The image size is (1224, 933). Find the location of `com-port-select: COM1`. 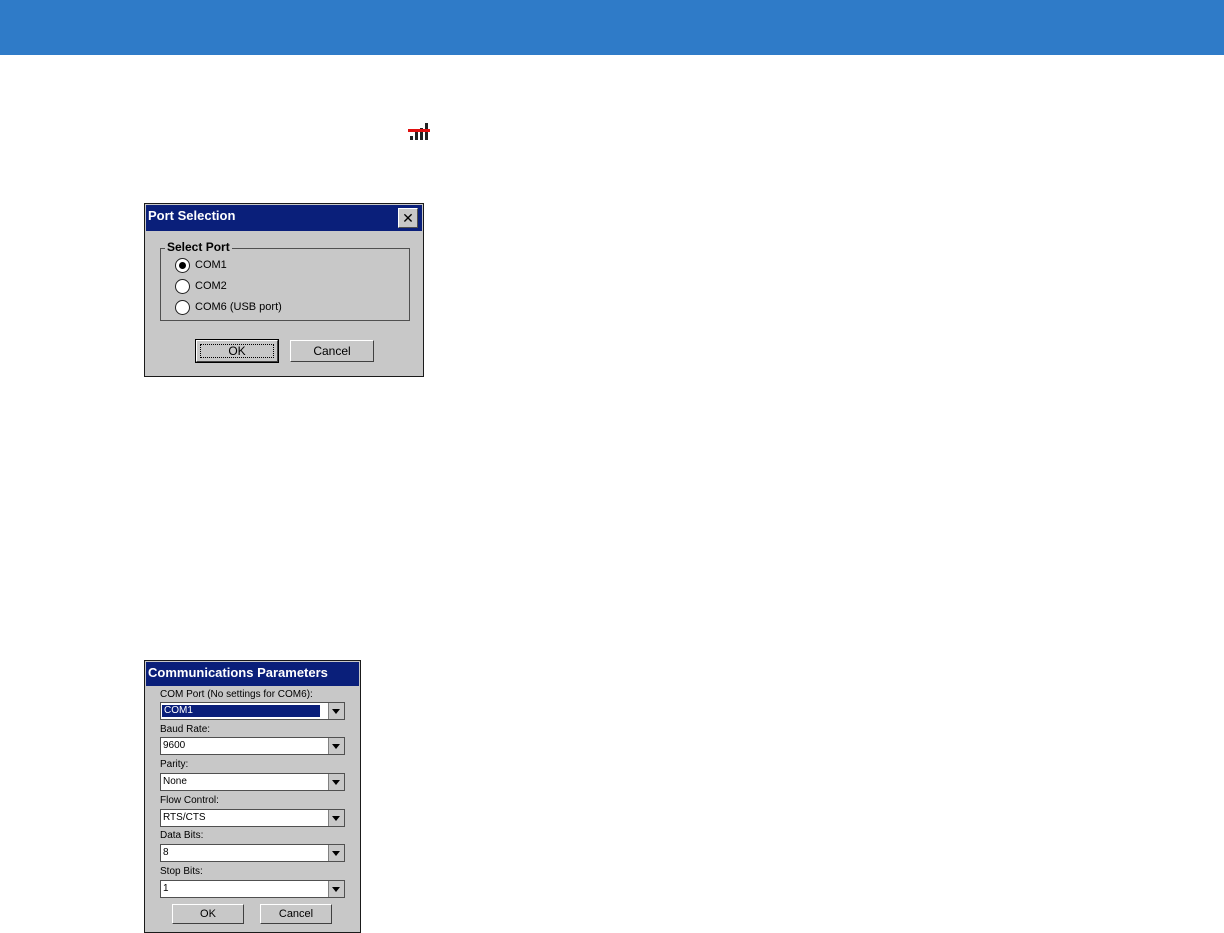

com-port-select: COM1 is located at coordinates (252, 711).